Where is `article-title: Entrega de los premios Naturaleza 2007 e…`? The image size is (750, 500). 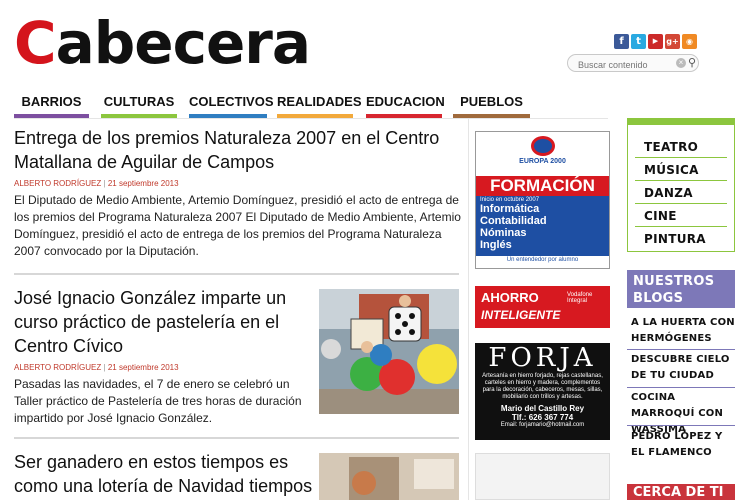
article-title: Entrega de los premios Naturaleza 2007 e… is located at coordinates (239, 150).